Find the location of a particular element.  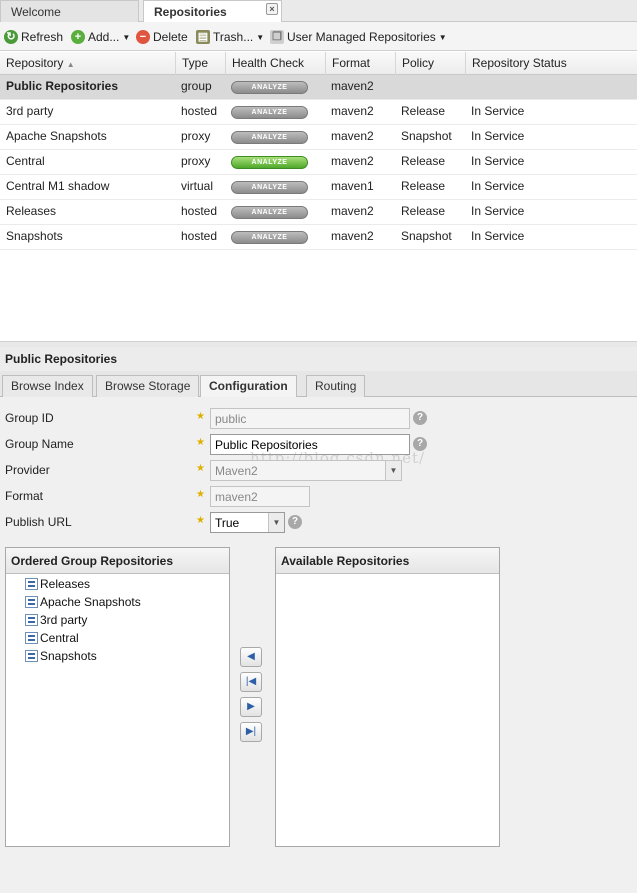

list-item-label: Central is located at coordinates (59, 638).